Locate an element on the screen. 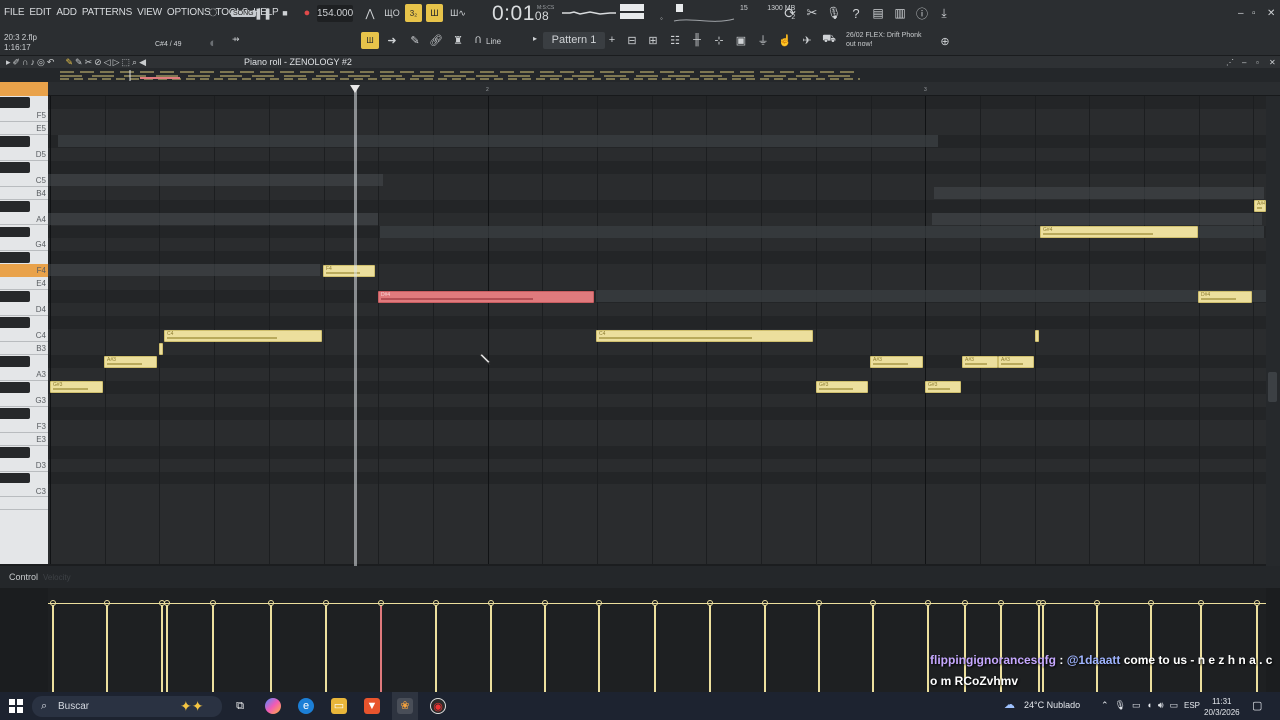 This screenshot has width=1280, height=720. record-button: ● is located at coordinates (307, 13).